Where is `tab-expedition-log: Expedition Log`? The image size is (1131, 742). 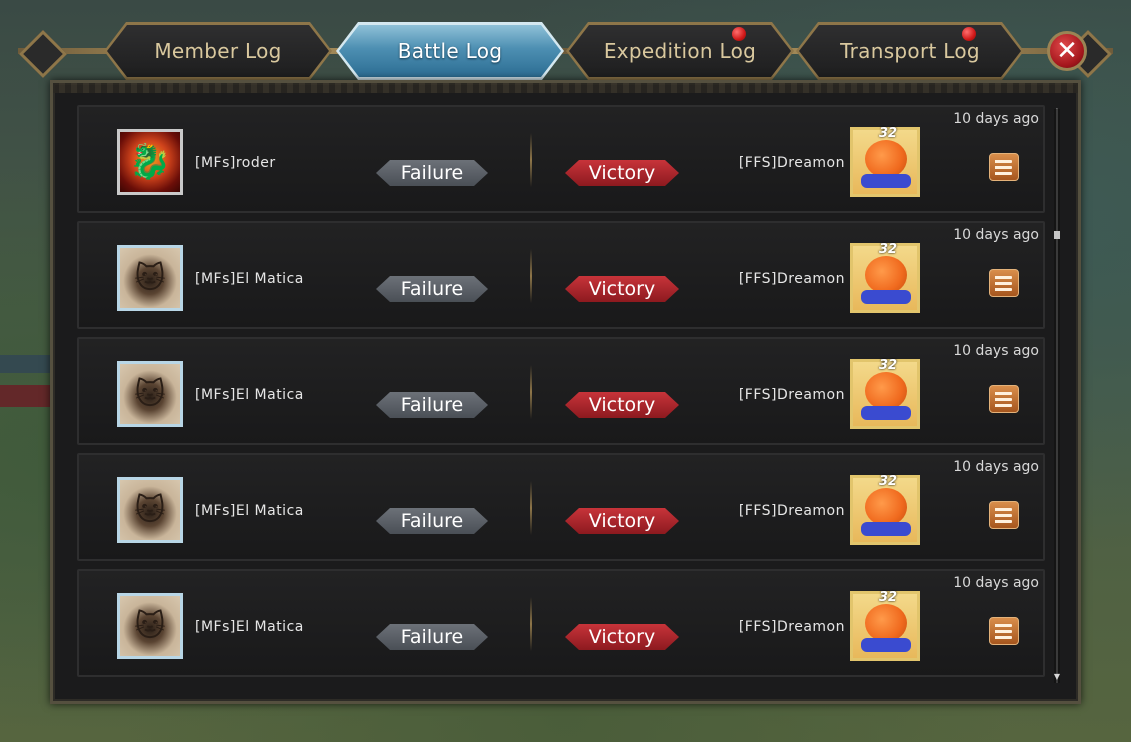
tab-expedition-log: Expedition Log is located at coordinates (680, 51).